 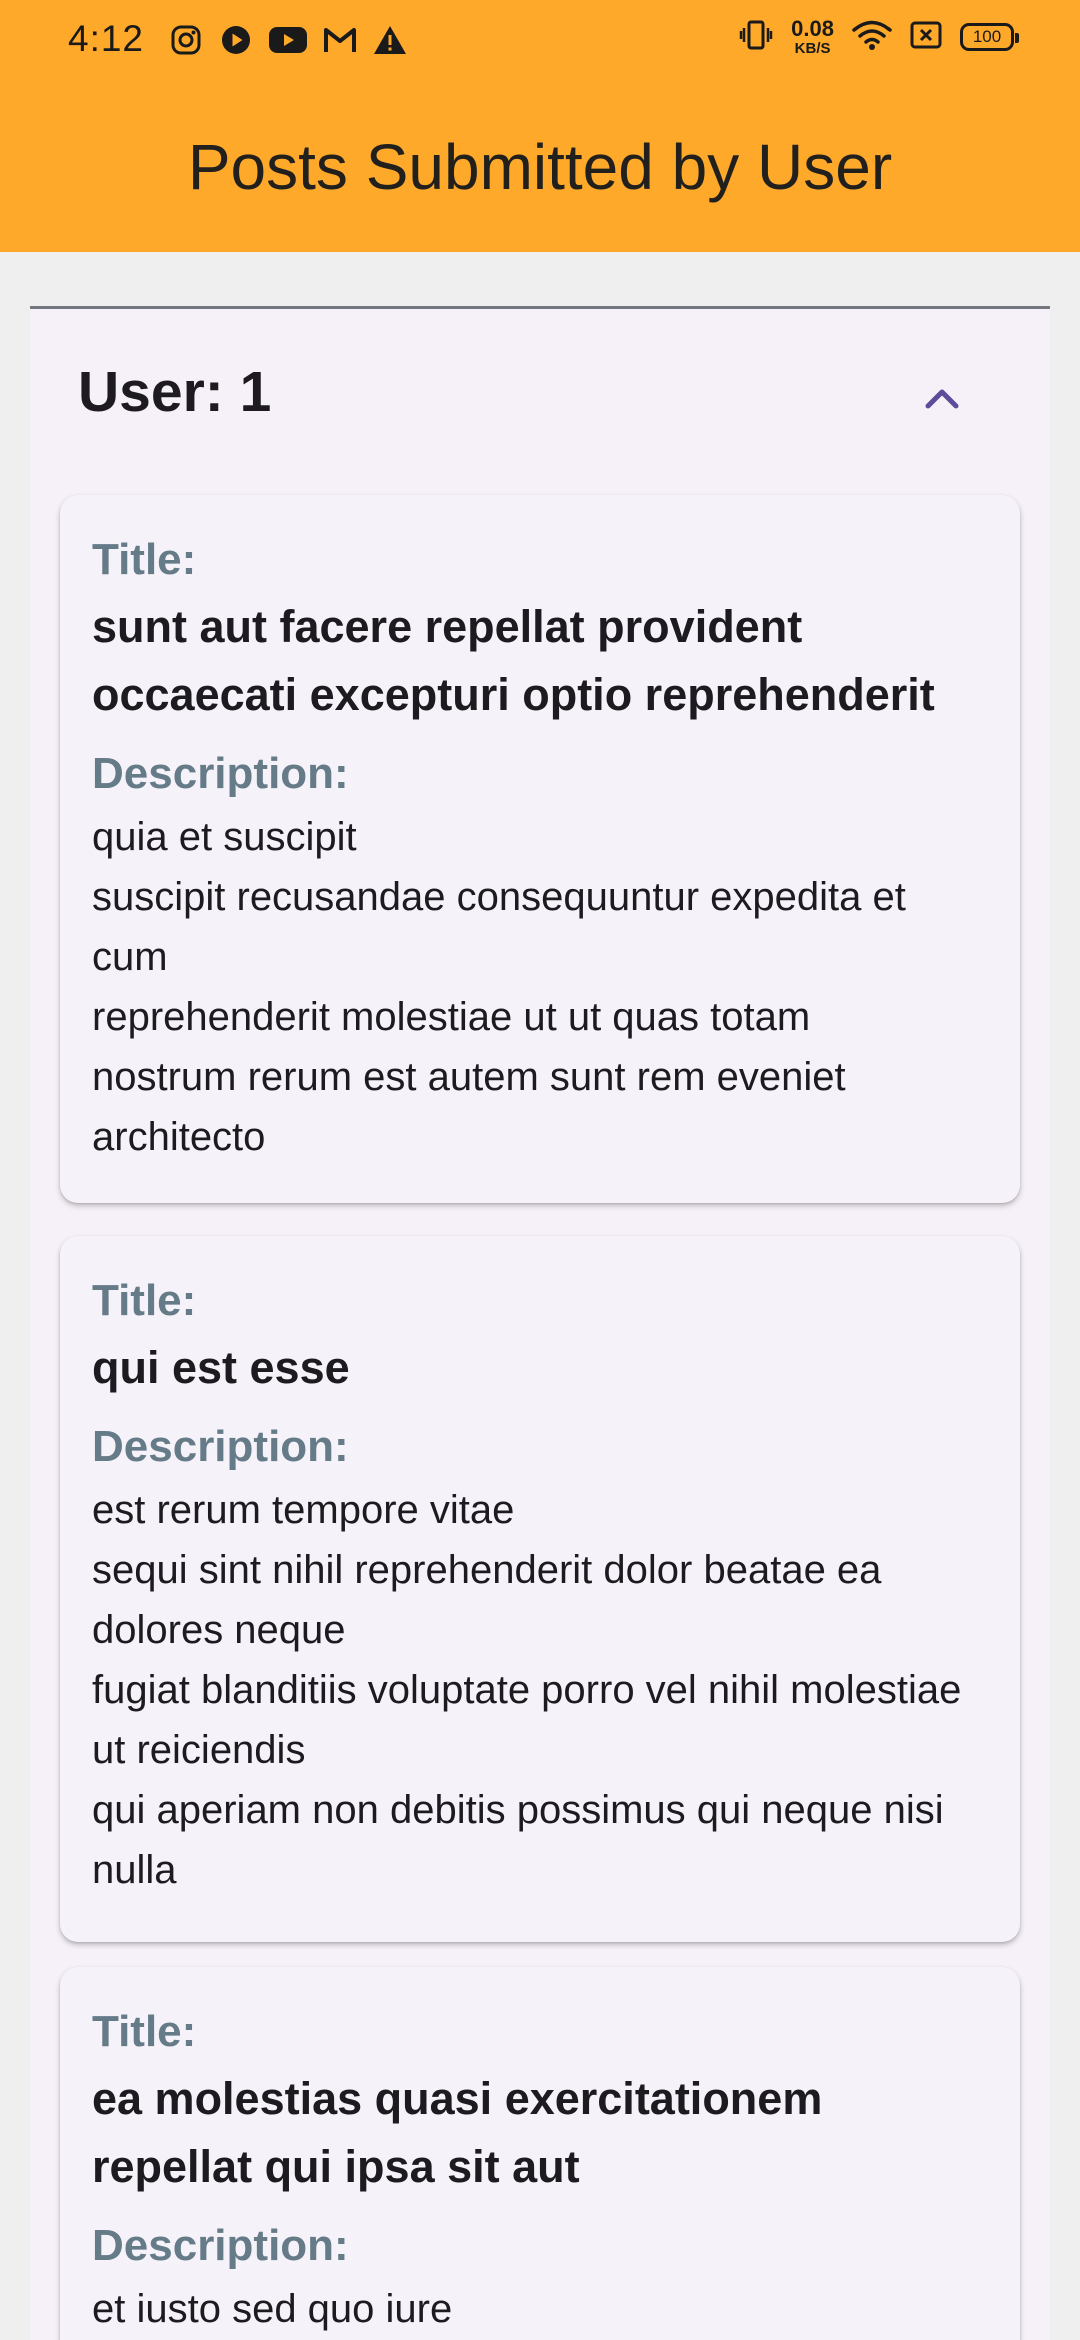 What do you see at coordinates (390, 40) in the screenshot?
I see `warning-icon` at bounding box center [390, 40].